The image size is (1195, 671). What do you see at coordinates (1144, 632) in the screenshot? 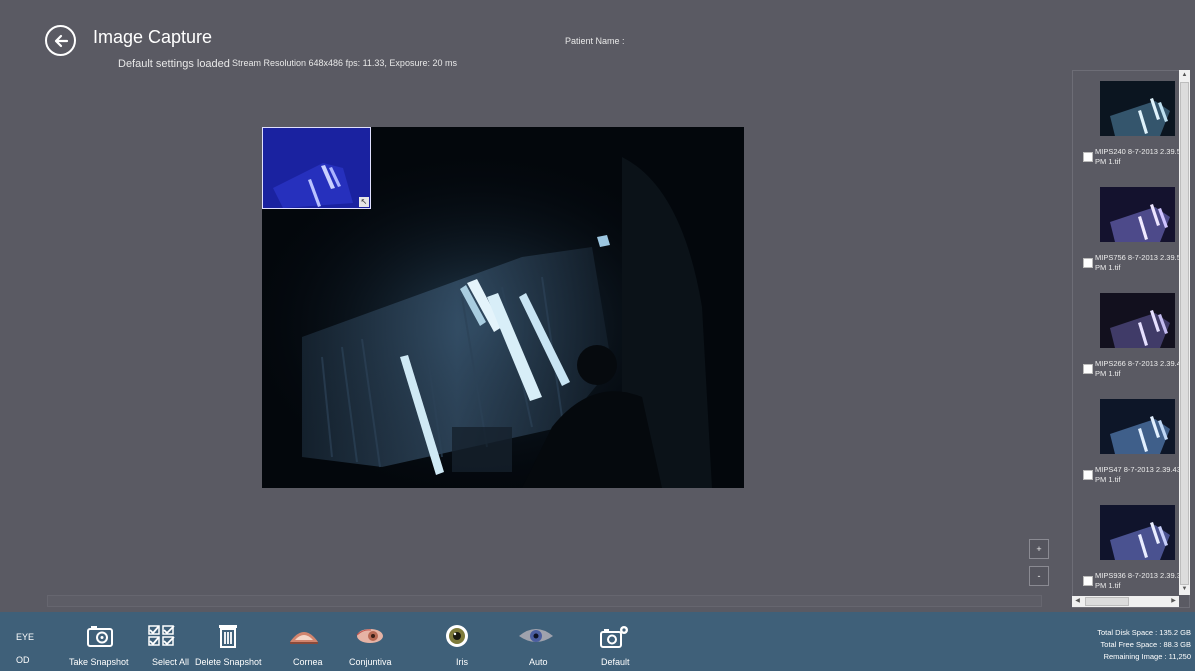
I see `total-disk-space: Total Disk Space : 135.2 GB` at bounding box center [1144, 632].